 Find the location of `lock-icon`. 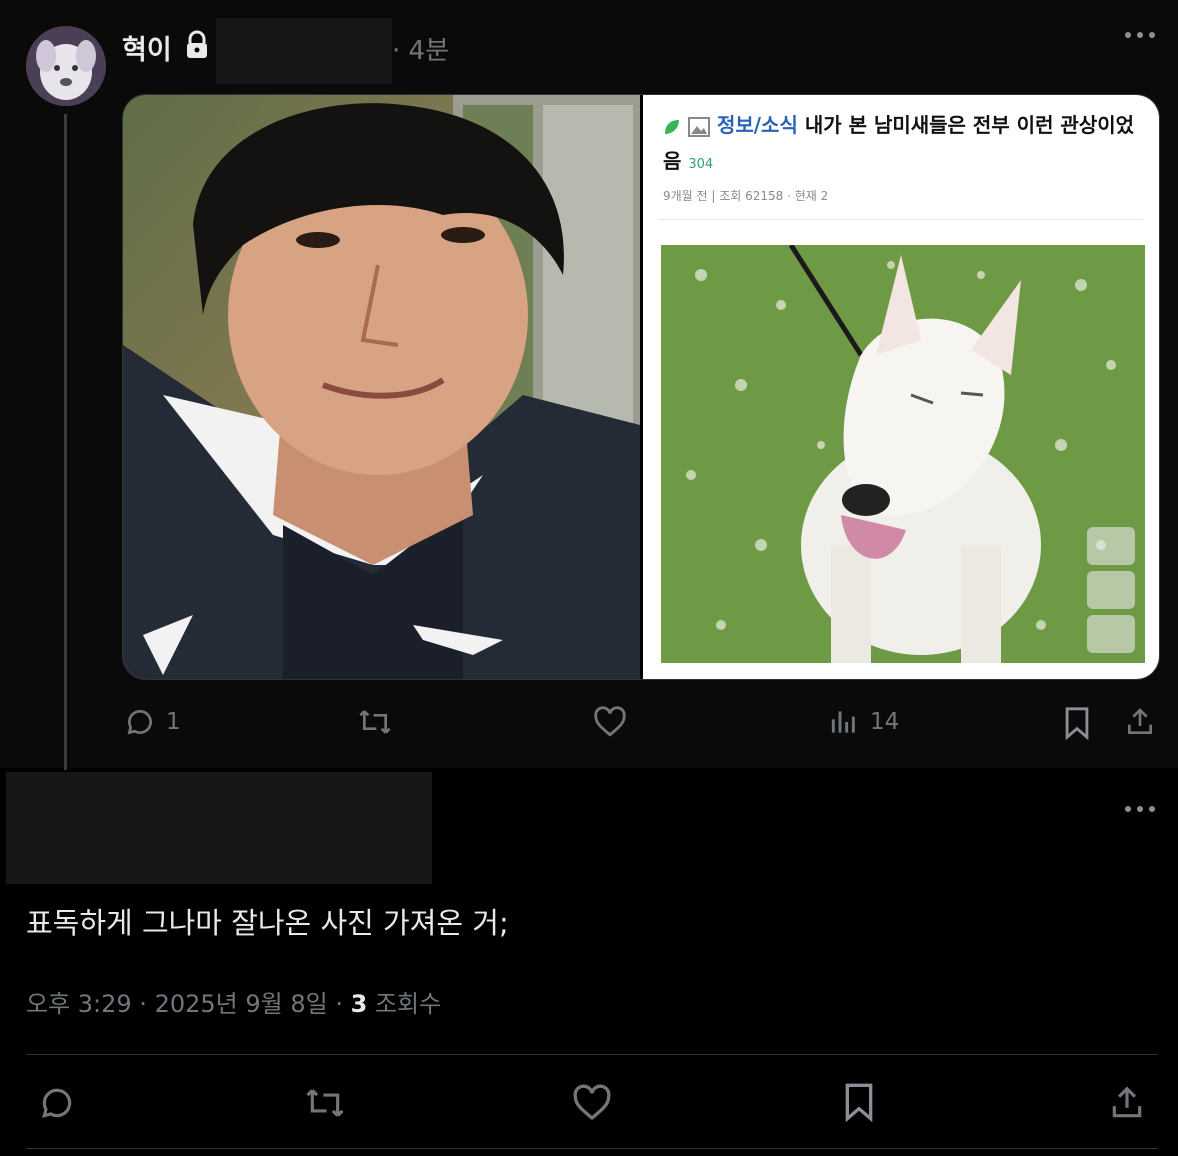

lock-icon is located at coordinates (197, 45).